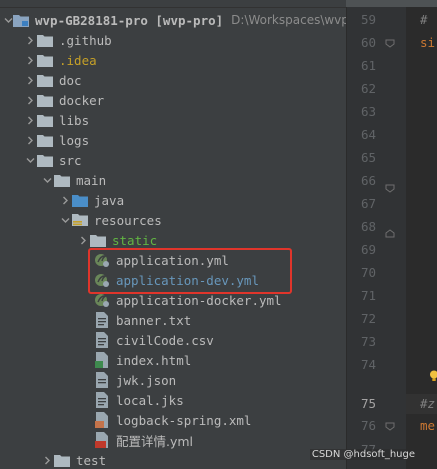  What do you see at coordinates (368, 180) in the screenshot?
I see `gutter-line-number: 66` at bounding box center [368, 180].